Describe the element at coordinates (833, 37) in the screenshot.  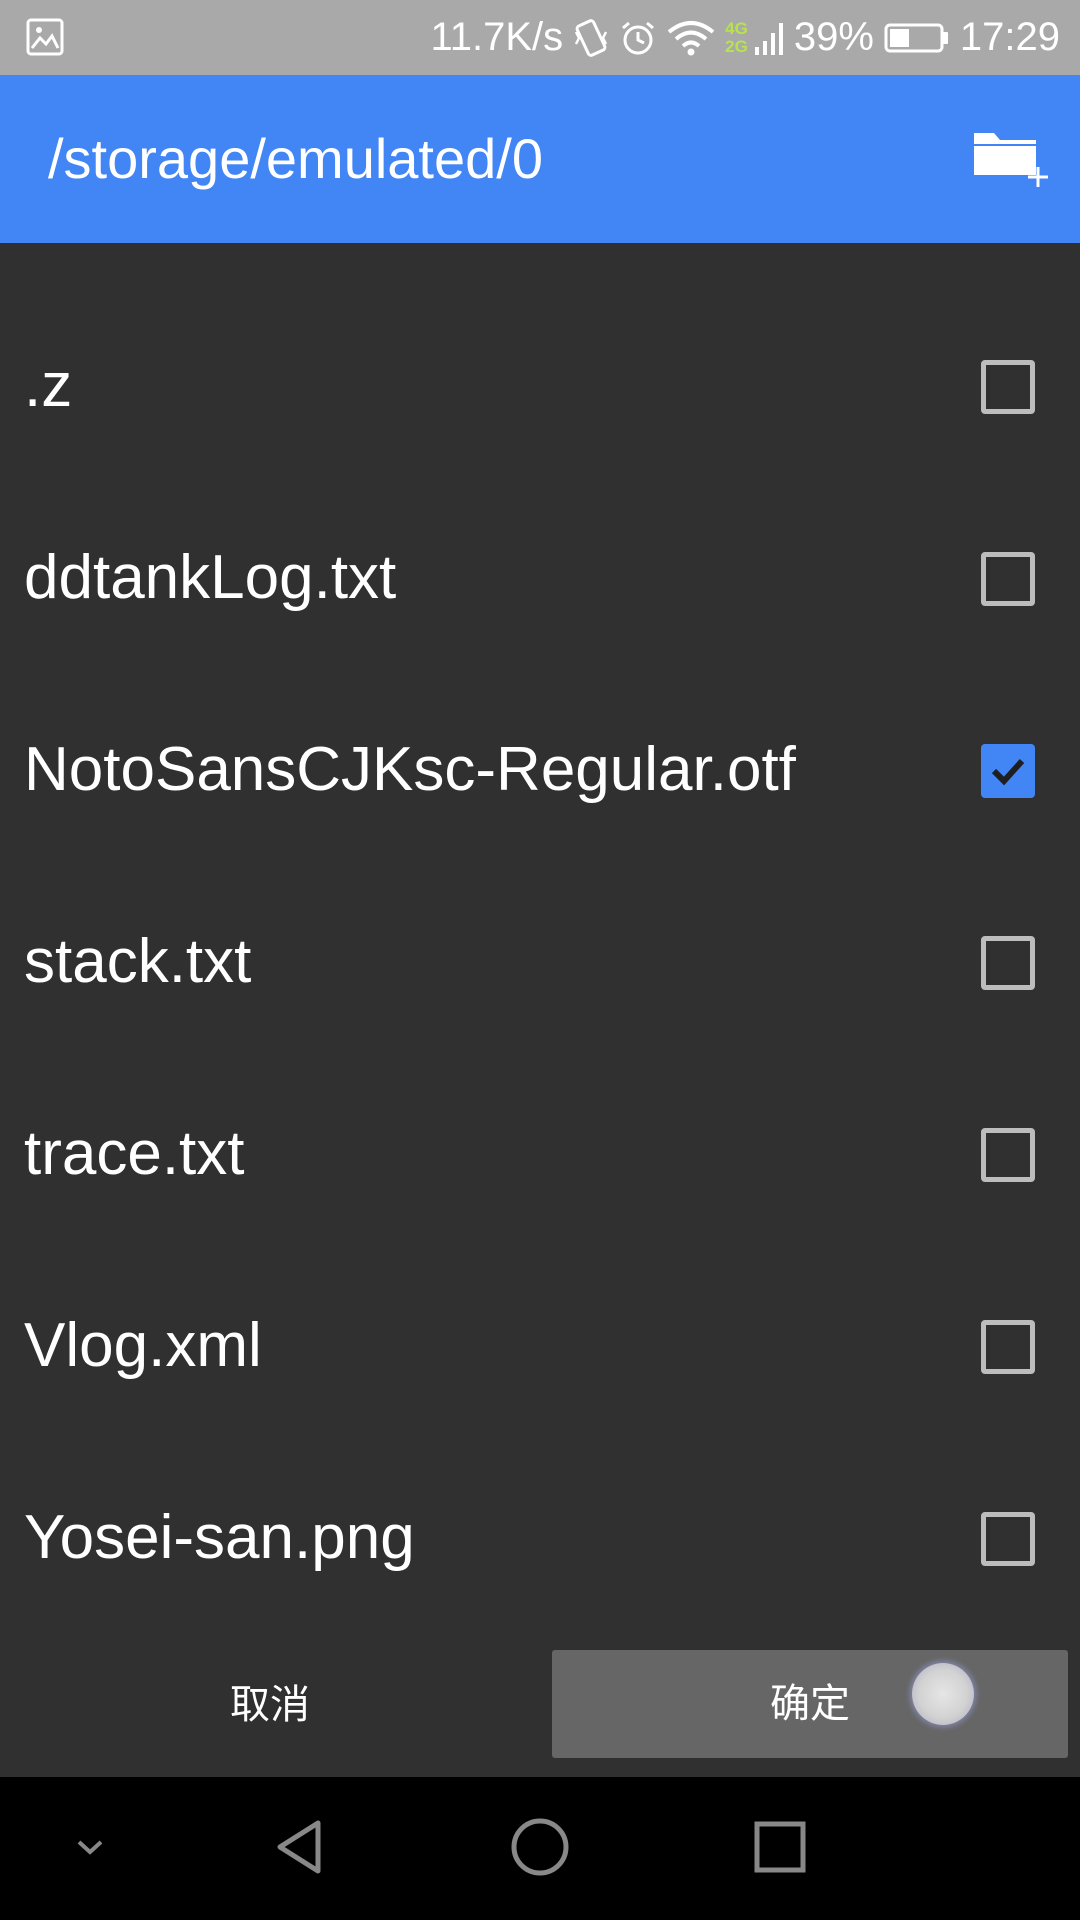
I see `battery-percent: 39%` at that location.